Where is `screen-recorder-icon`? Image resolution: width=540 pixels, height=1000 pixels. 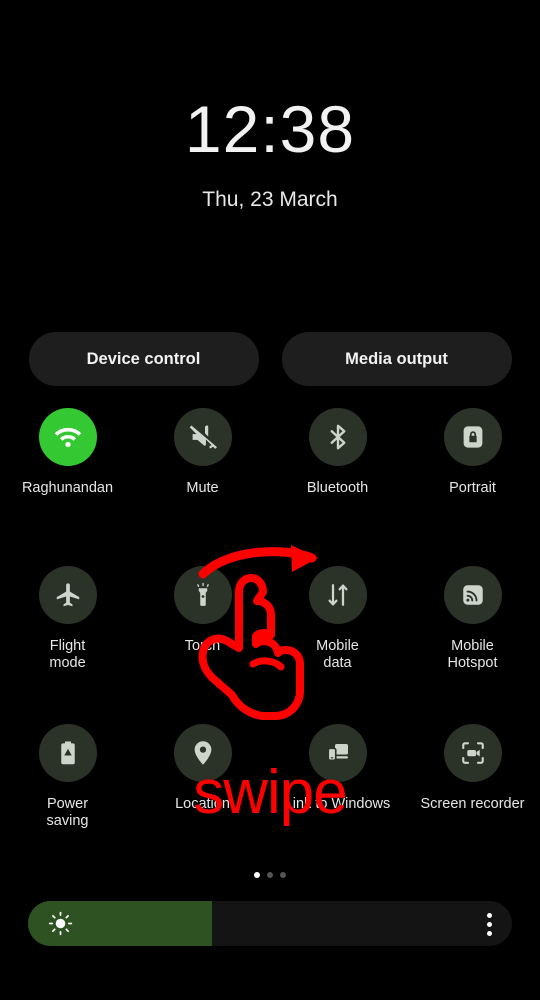
screen-recorder-icon is located at coordinates (472, 753).